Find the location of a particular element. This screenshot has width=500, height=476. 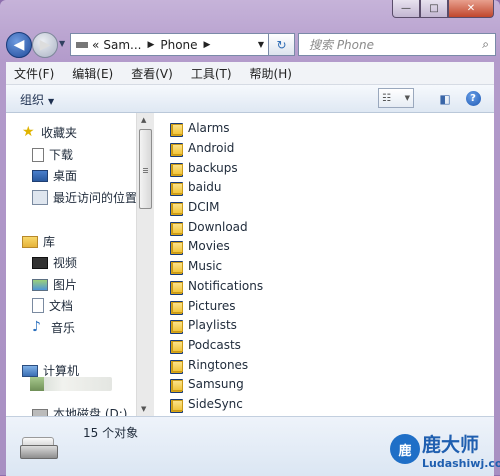

scroll-thumb is located at coordinates (145, 169).